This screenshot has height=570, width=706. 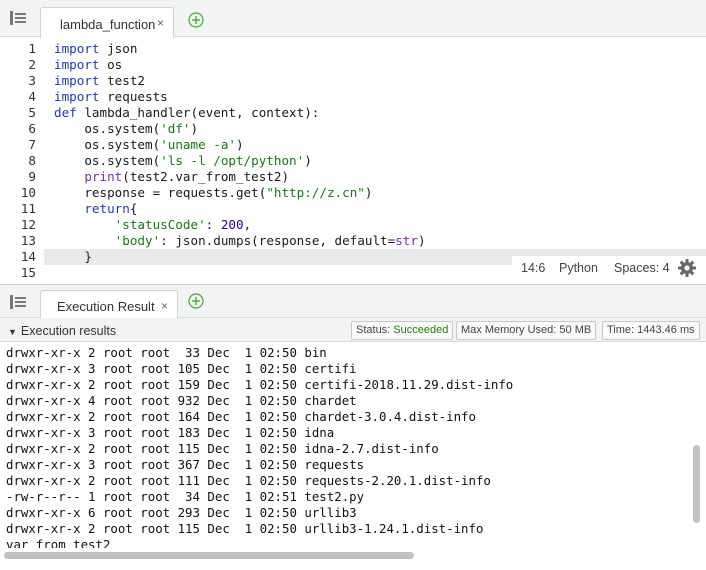 What do you see at coordinates (160, 192) in the screenshot?
I see `code-token: response = requests.get(` at bounding box center [160, 192].